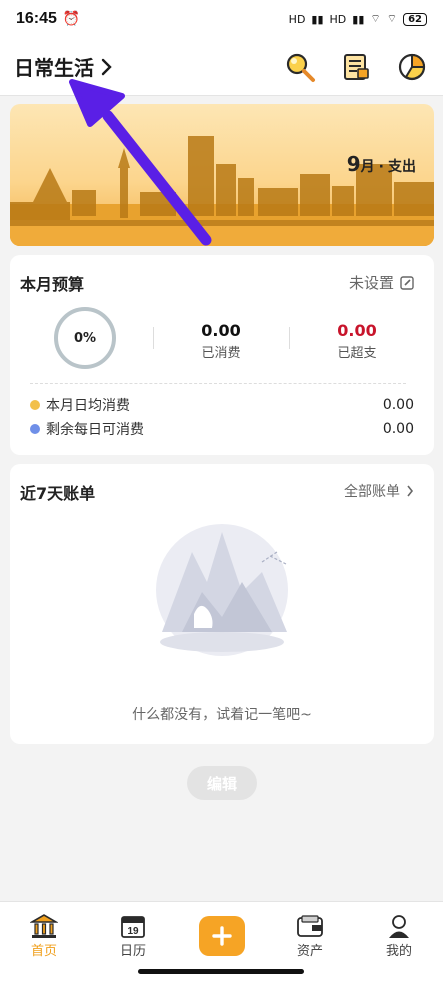 This screenshot has height=984, width=443. I want to click on budget-progress-label: 0%, so click(85, 338).